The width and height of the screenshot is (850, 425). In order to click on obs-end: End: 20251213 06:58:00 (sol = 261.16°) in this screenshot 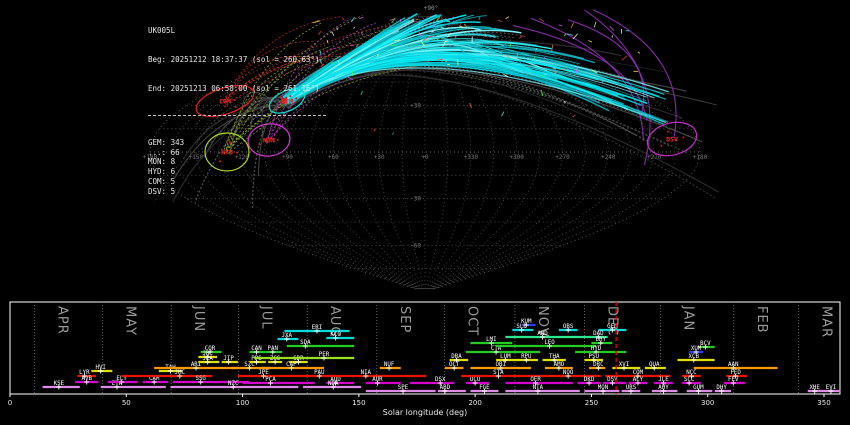, I will do `click(234, 88)`.